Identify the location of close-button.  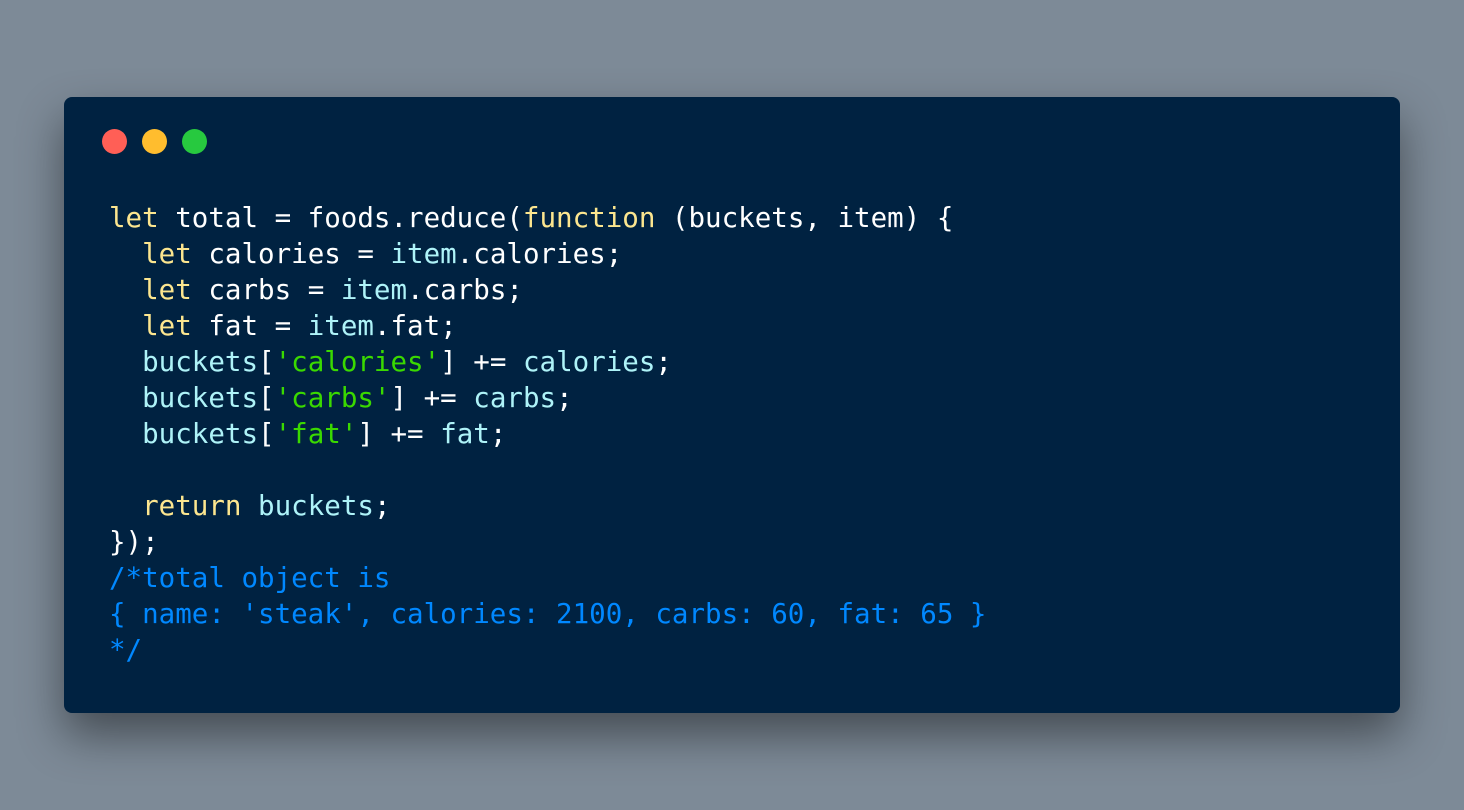
(114, 141).